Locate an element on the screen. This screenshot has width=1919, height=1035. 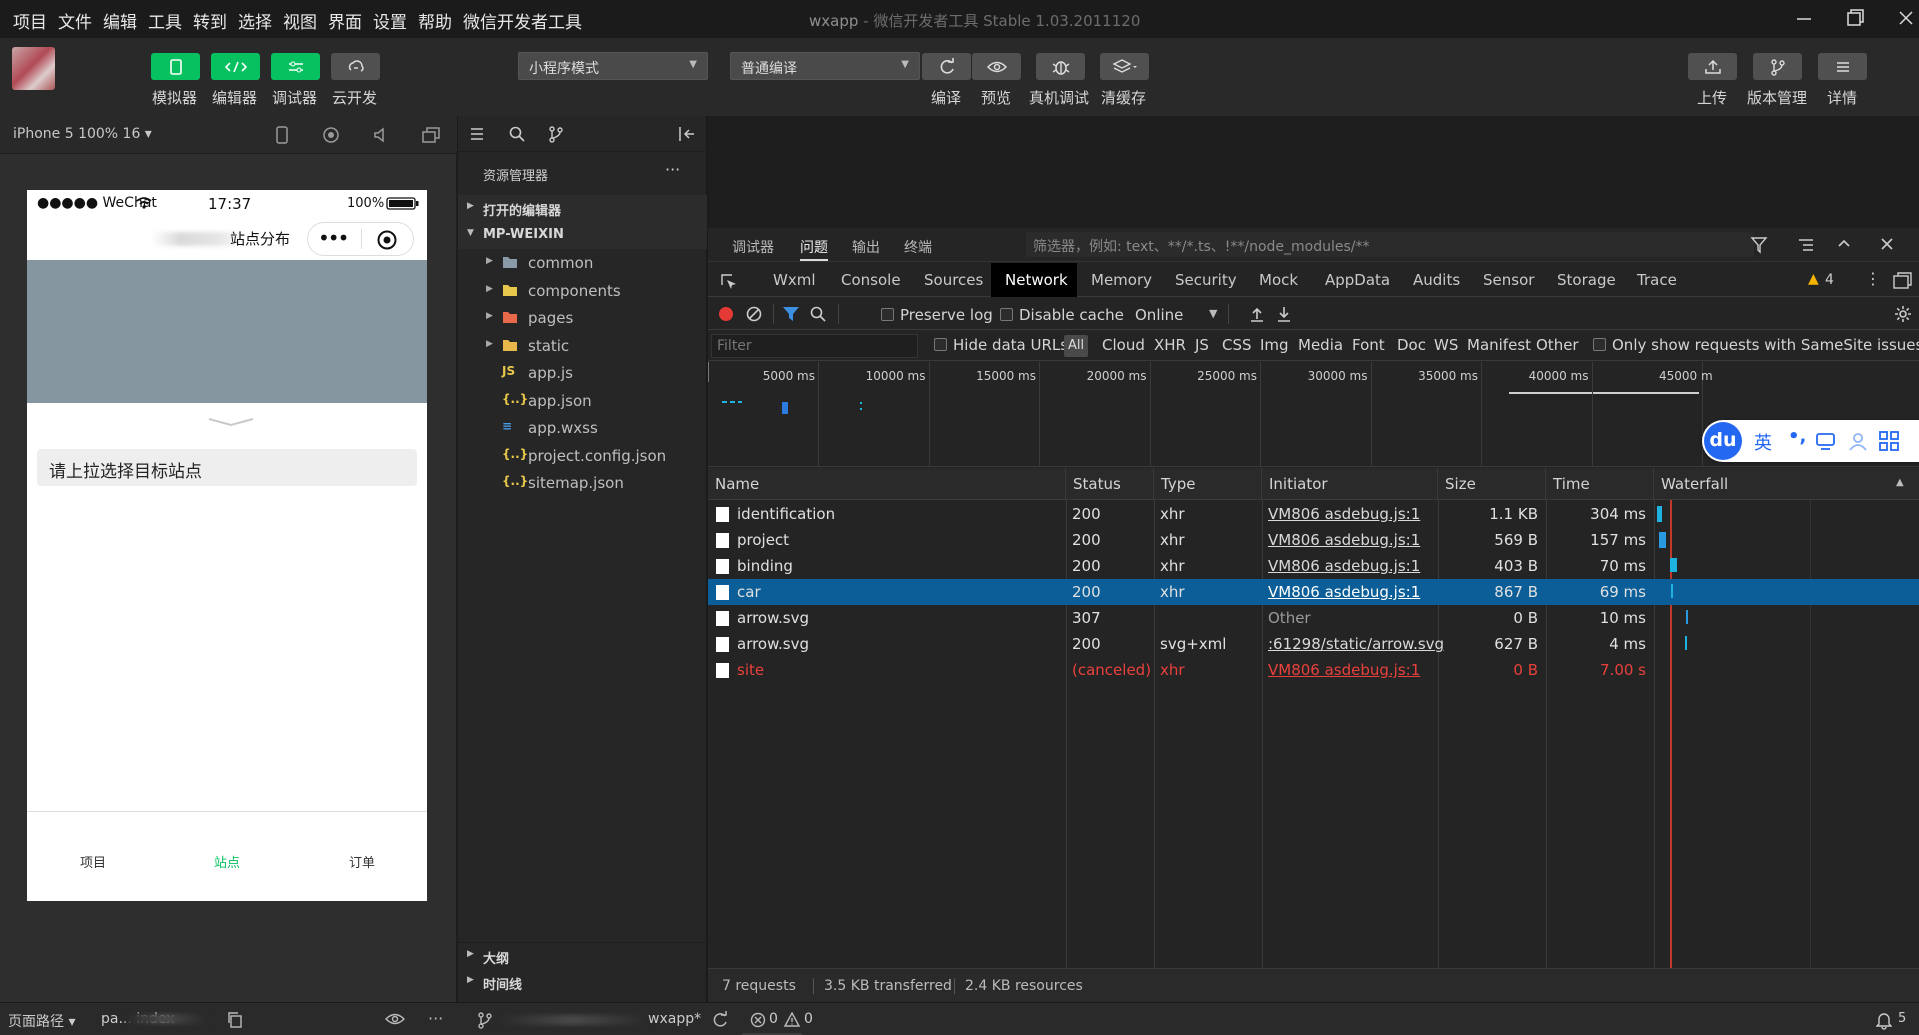
simulator-toggle-button is located at coordinates (175, 66).